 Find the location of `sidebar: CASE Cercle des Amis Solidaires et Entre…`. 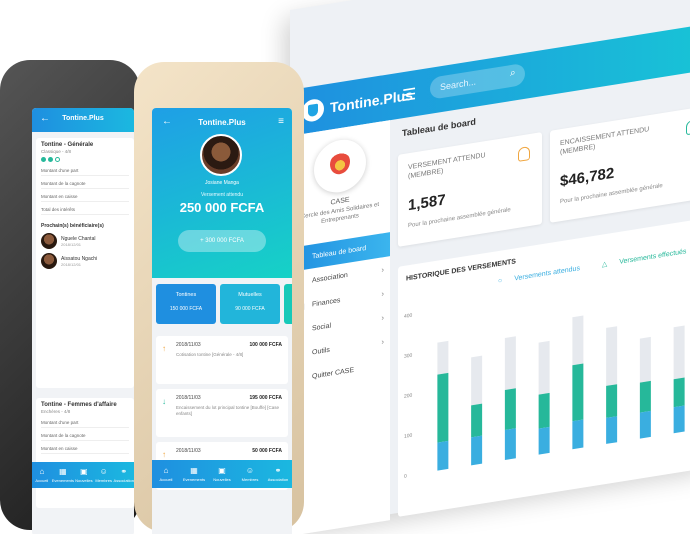

sidebar: CASE Cercle des Amis Solidaires et Entre… is located at coordinates (340, 327).